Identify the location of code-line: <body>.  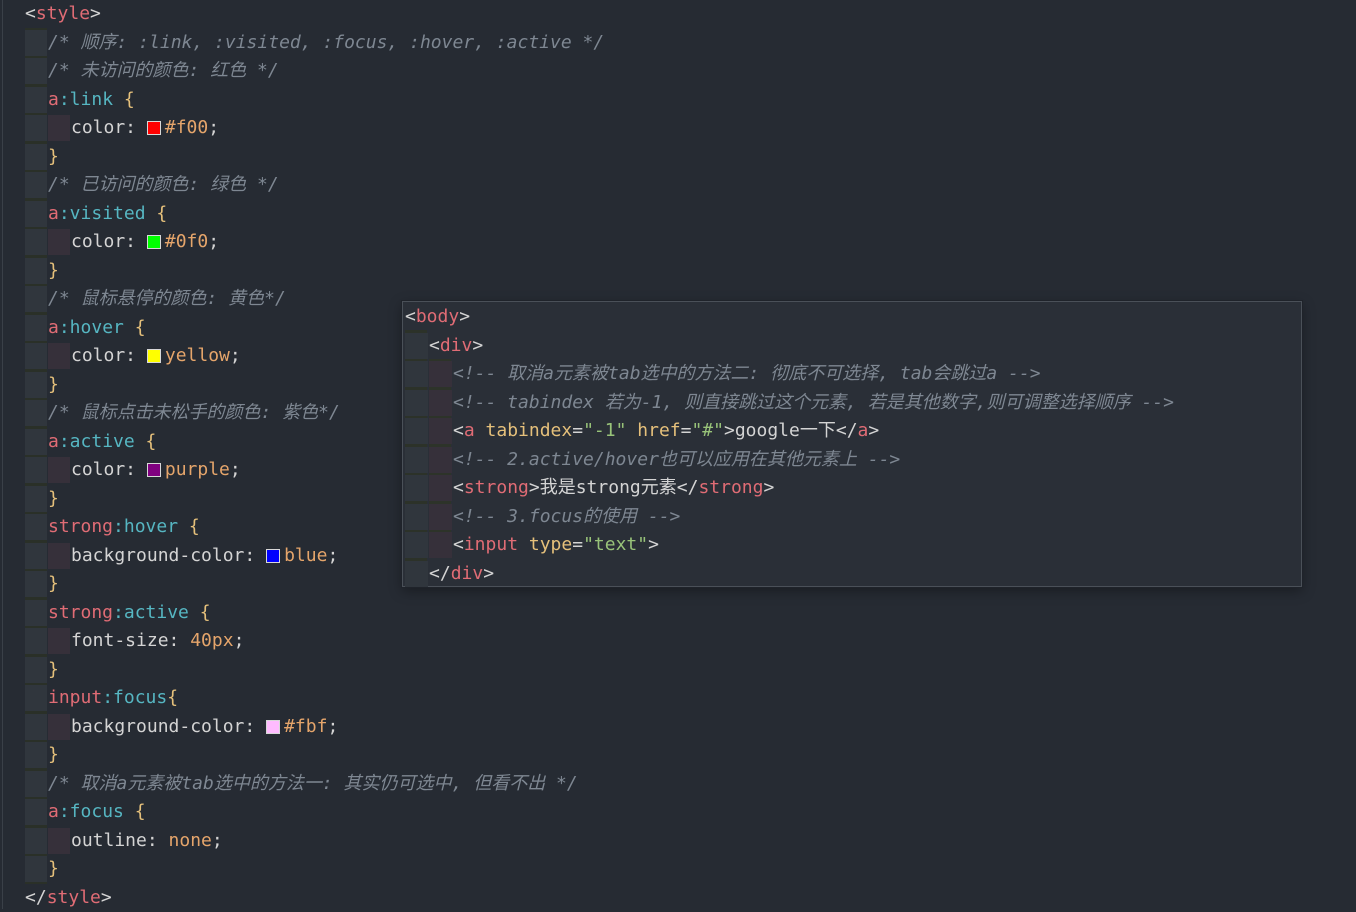
(437, 317).